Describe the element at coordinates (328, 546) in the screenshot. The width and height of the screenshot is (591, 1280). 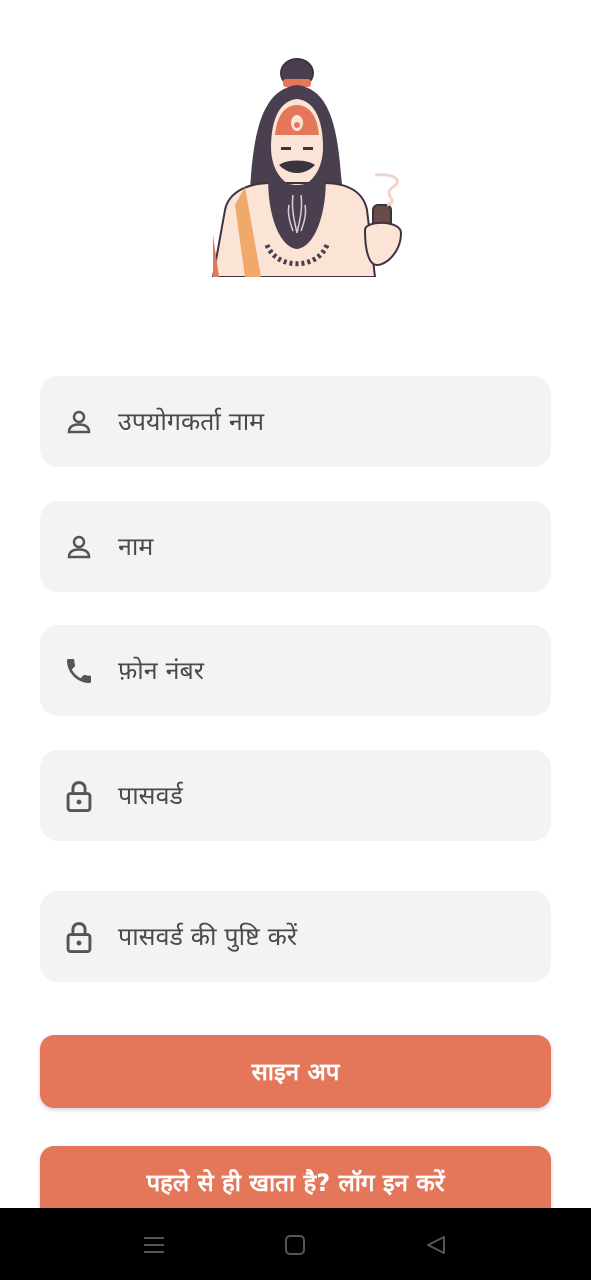
I see `name-input` at that location.